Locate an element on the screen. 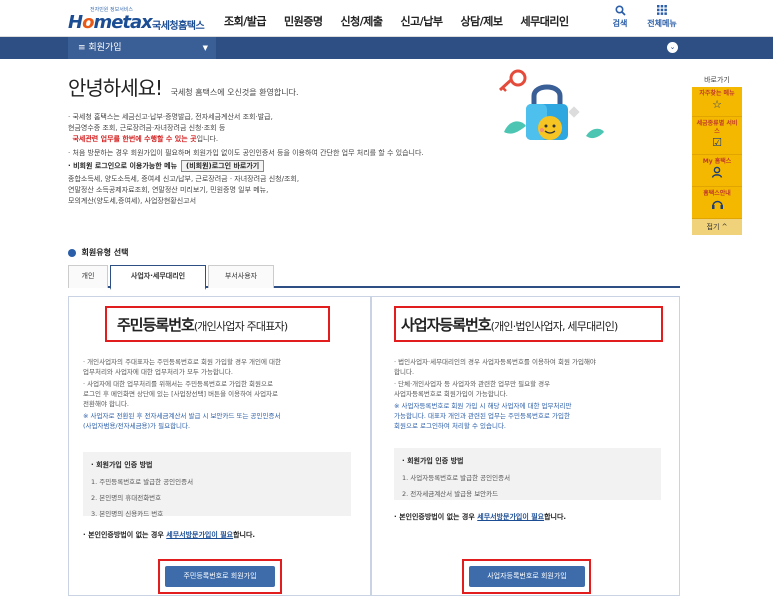 The image size is (773, 597). member-type-label: 회원유형 선택 is located at coordinates (105, 252).